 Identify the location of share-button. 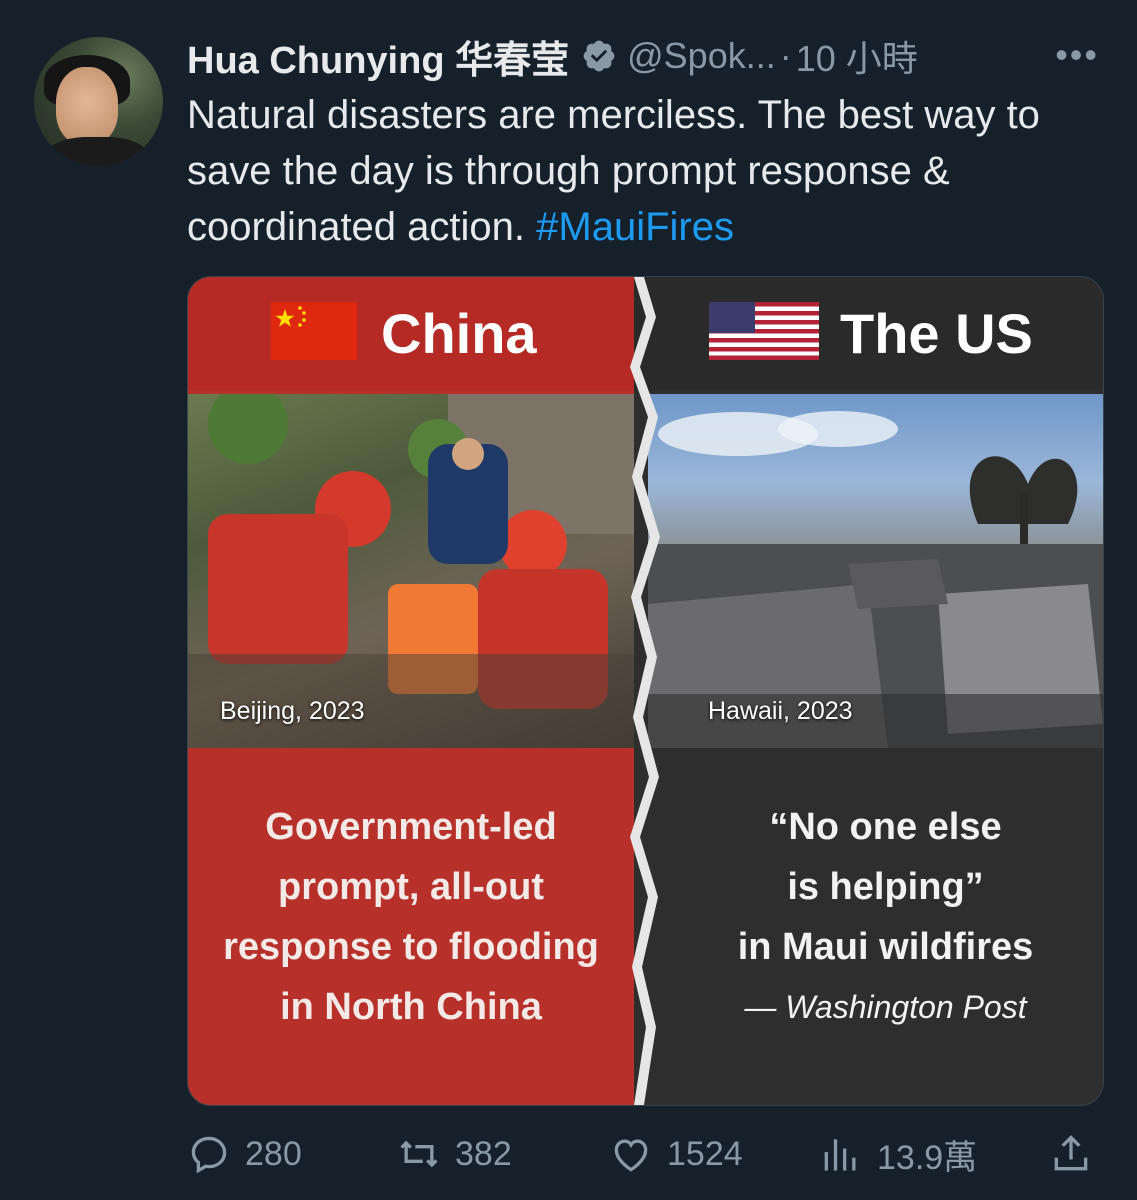
(1078, 1154).